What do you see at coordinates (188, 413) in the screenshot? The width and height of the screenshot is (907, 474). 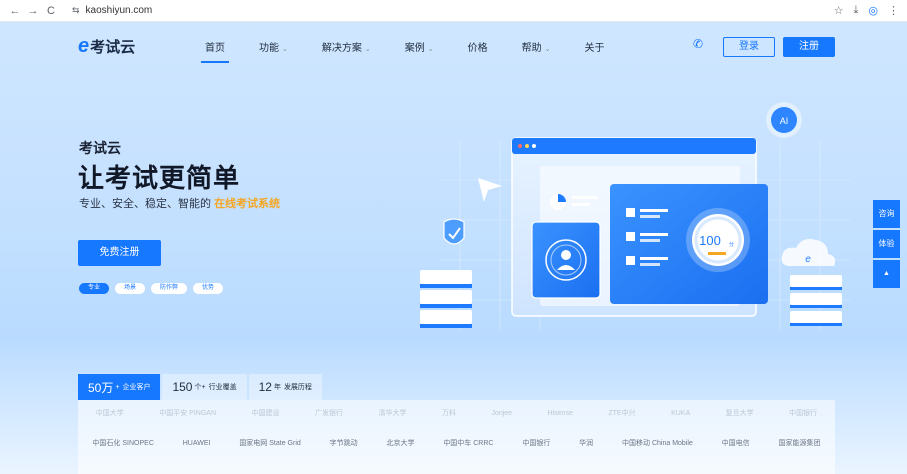 I see `client-logo: 中国平安 PINGAN` at bounding box center [188, 413].